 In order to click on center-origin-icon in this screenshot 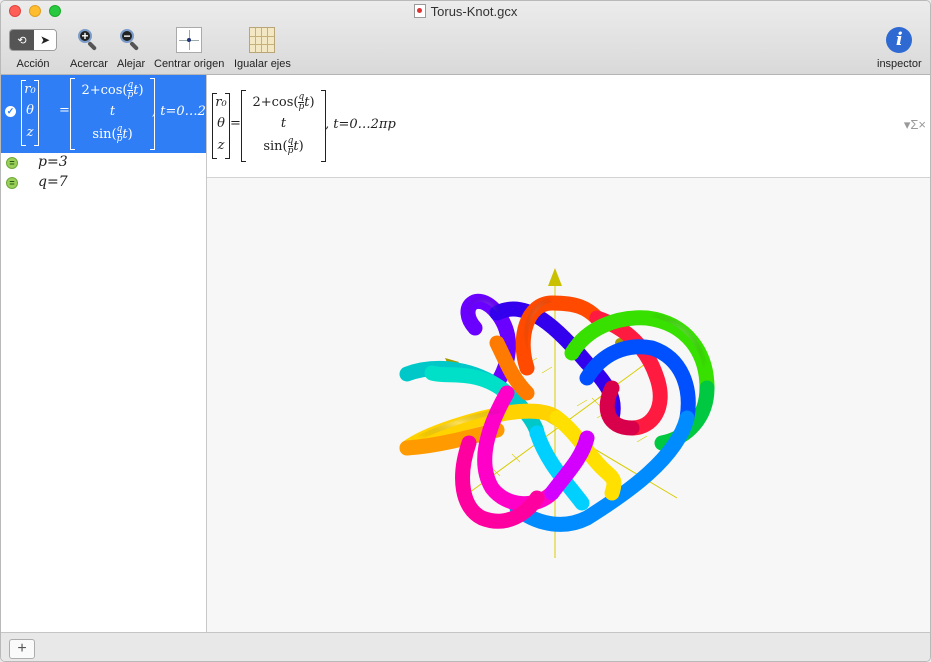, I will do `click(189, 40)`.